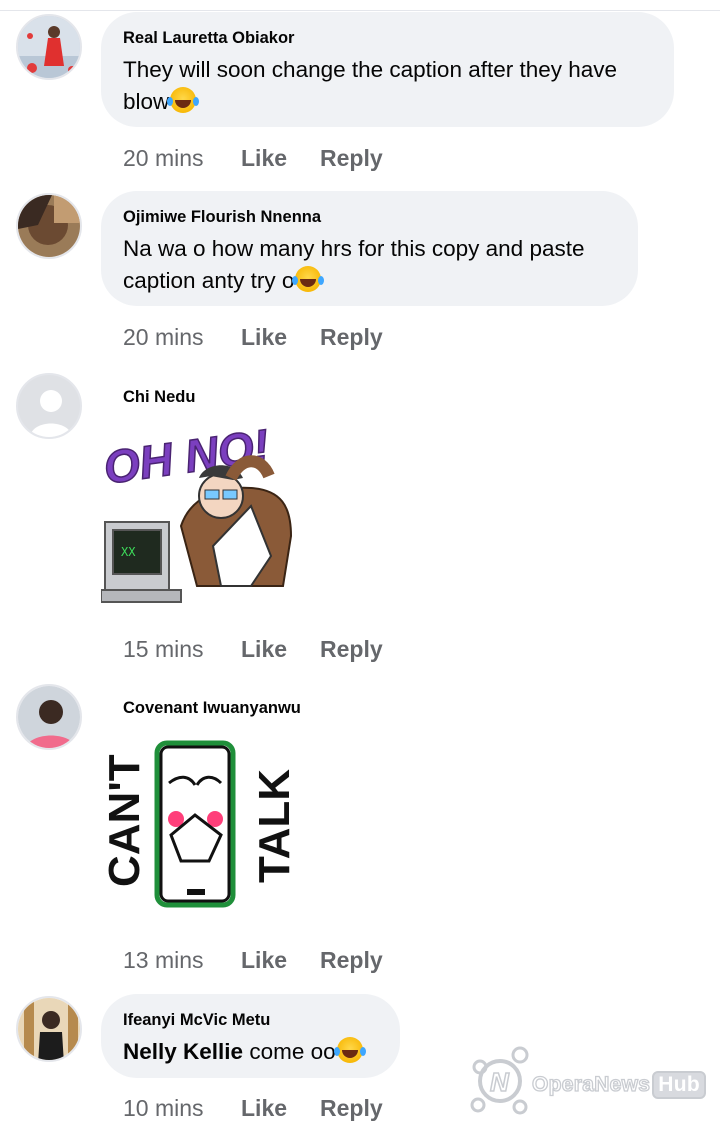  I want to click on watermark-text: OperaNews Hub, so click(618, 1085).